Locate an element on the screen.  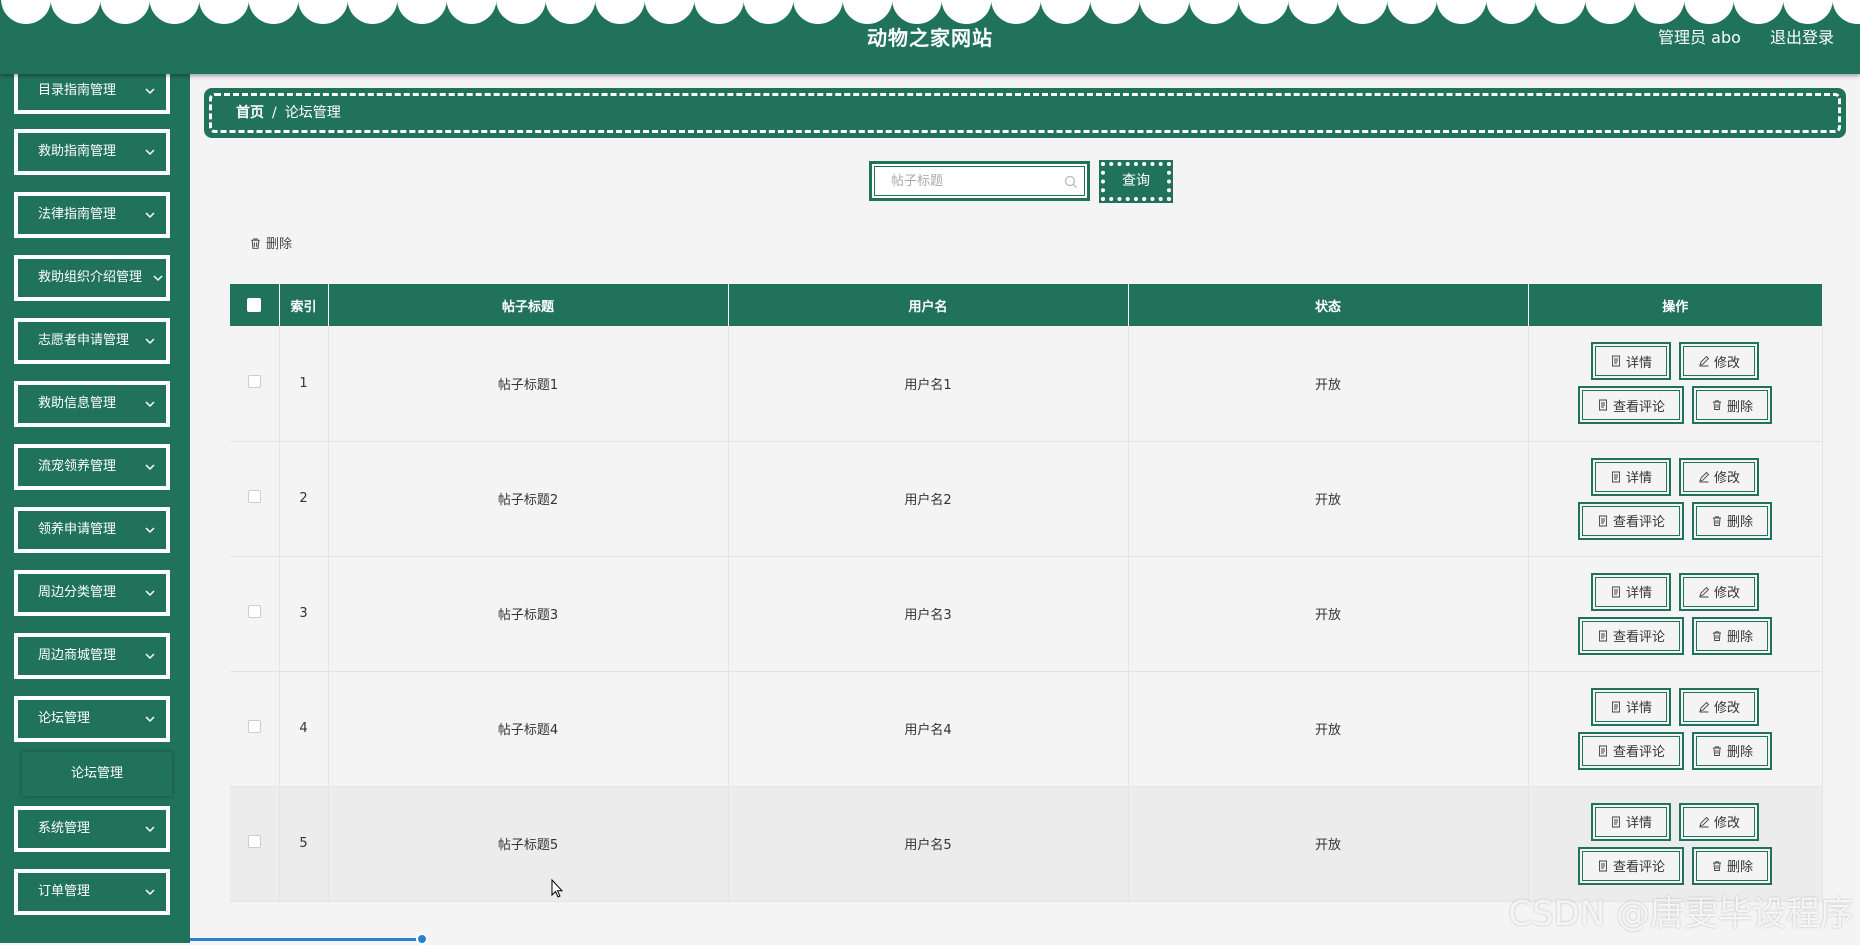
sidebar-subitem-forum-manage: 论坛管理 is located at coordinates (97, 774).